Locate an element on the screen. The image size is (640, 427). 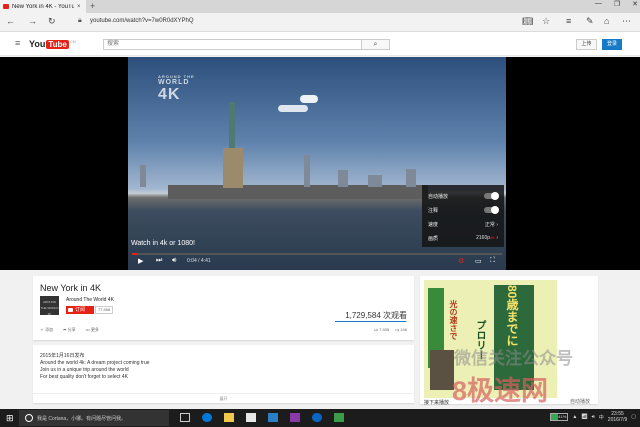
refresh-icon: ↻ is located at coordinates (52, 21).